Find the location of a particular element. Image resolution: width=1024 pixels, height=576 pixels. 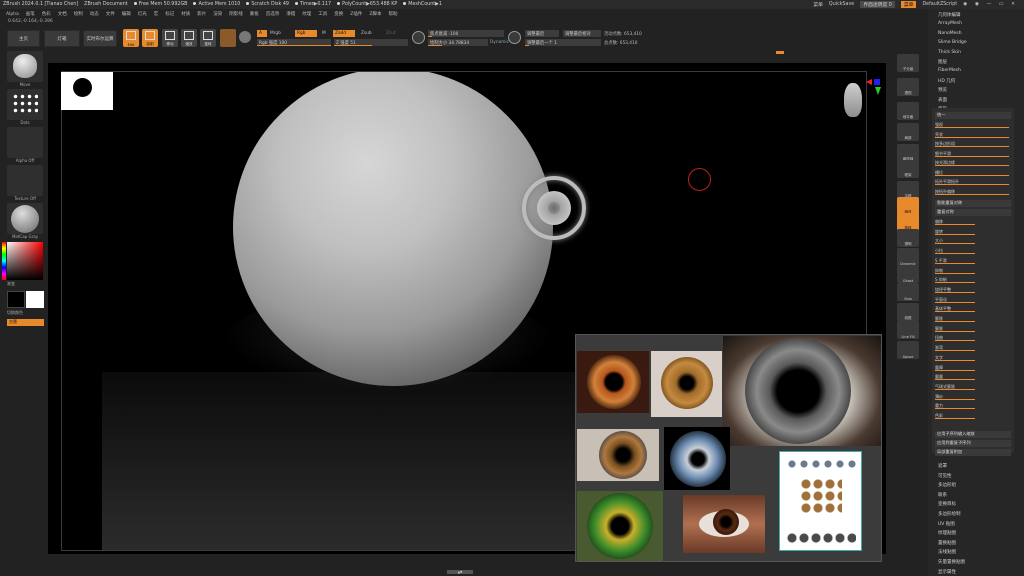

tool-subpalette-item: ArrayMesh is located at coordinates (950, 23).